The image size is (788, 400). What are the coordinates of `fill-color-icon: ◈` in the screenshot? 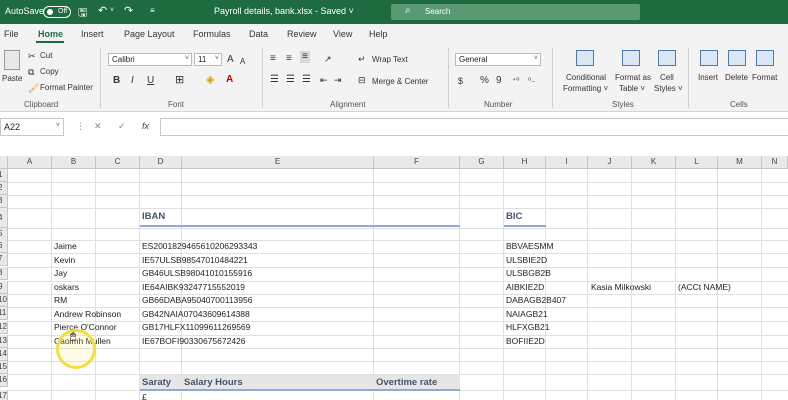 It's located at (210, 80).